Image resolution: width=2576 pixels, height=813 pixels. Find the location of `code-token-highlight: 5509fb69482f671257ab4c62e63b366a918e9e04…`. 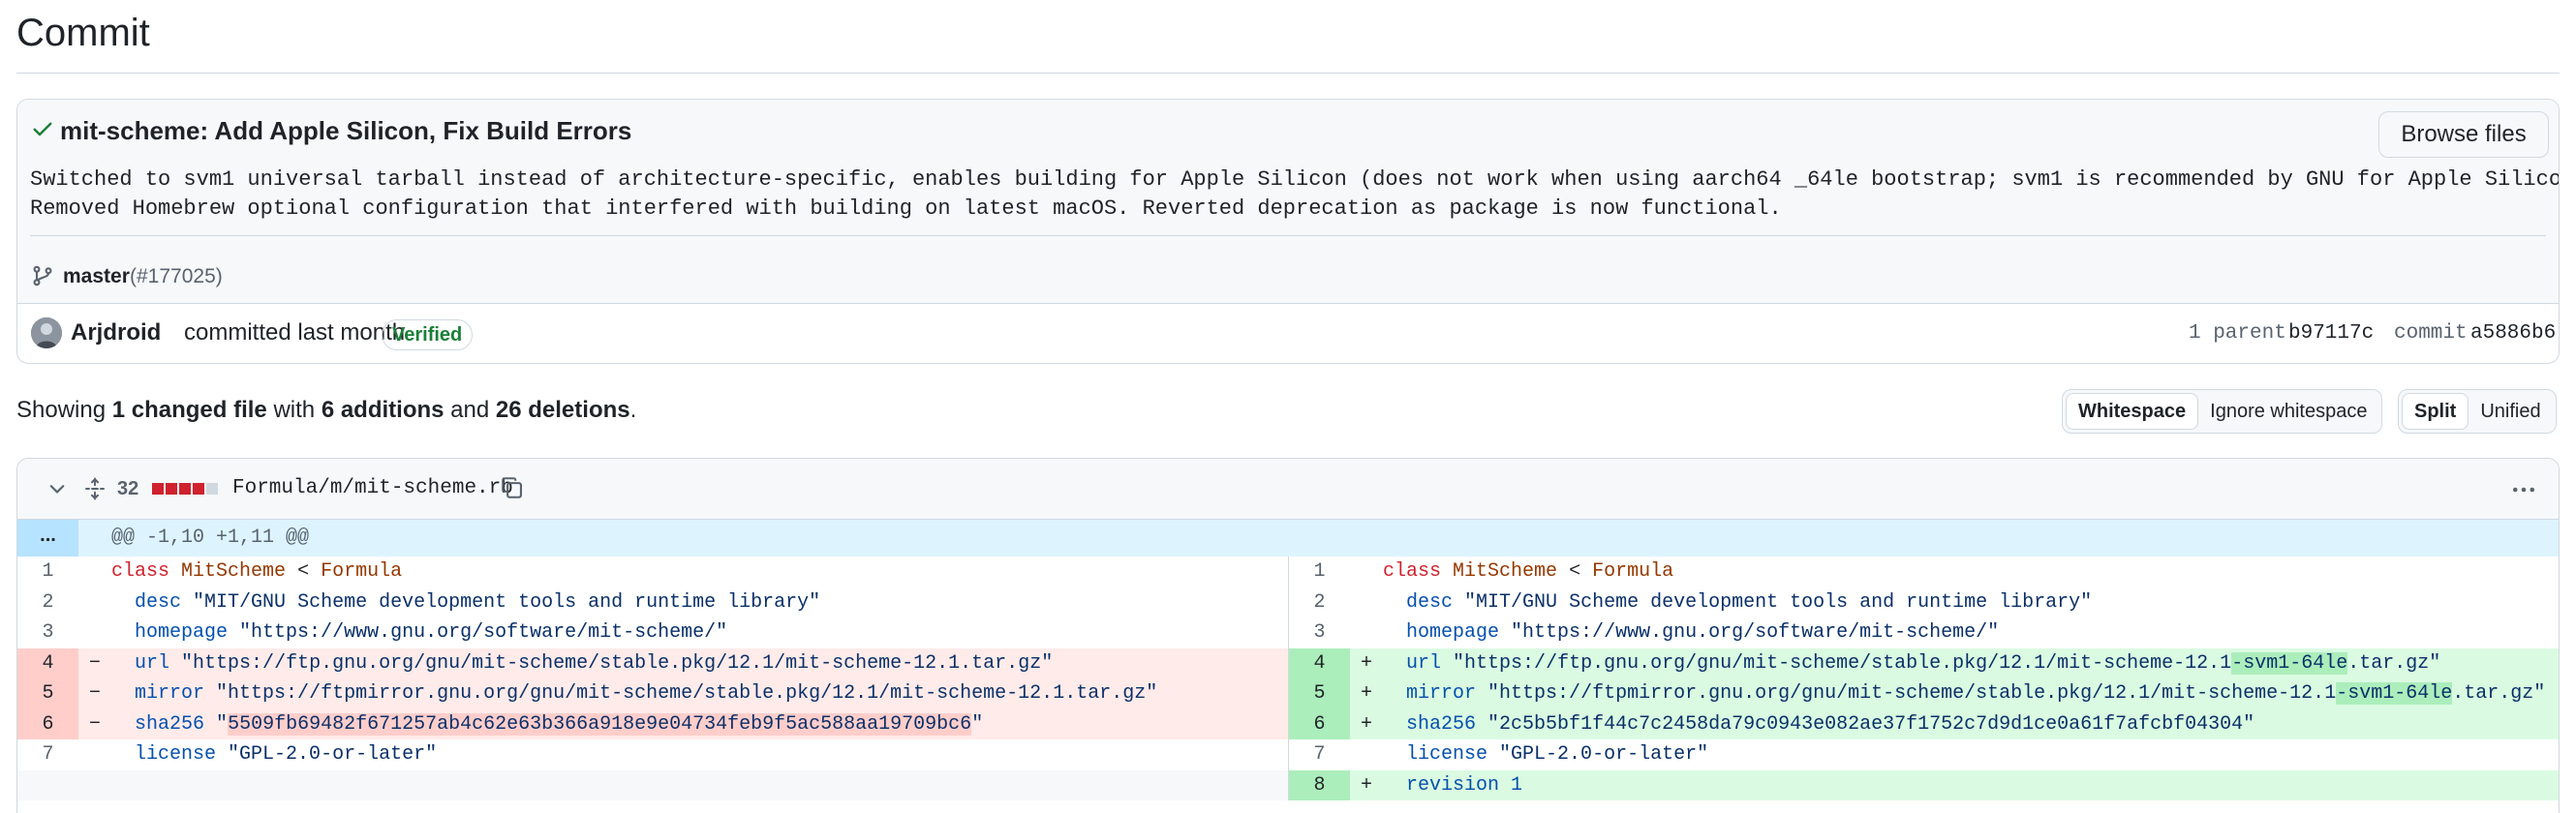

code-token-highlight: 5509fb69482f671257ab4c62e63b366a918e9e04… is located at coordinates (600, 724).